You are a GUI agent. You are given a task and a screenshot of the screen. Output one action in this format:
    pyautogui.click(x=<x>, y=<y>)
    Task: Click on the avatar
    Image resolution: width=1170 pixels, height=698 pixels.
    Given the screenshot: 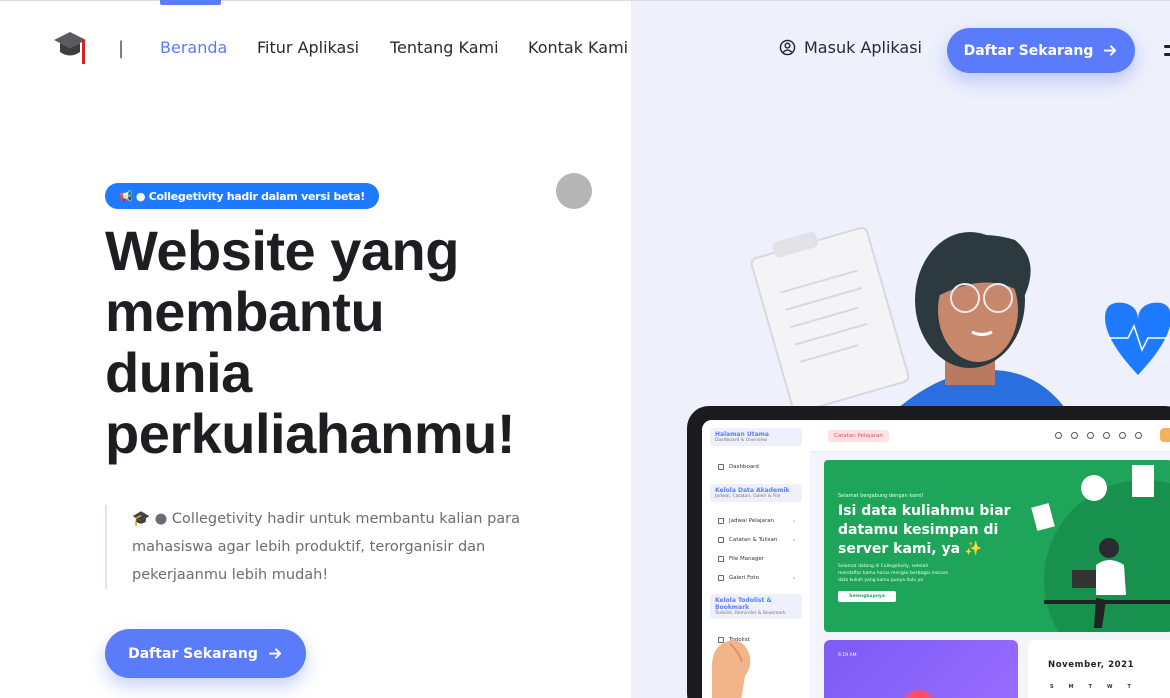 What is the action you would take?
    pyautogui.click(x=1165, y=435)
    